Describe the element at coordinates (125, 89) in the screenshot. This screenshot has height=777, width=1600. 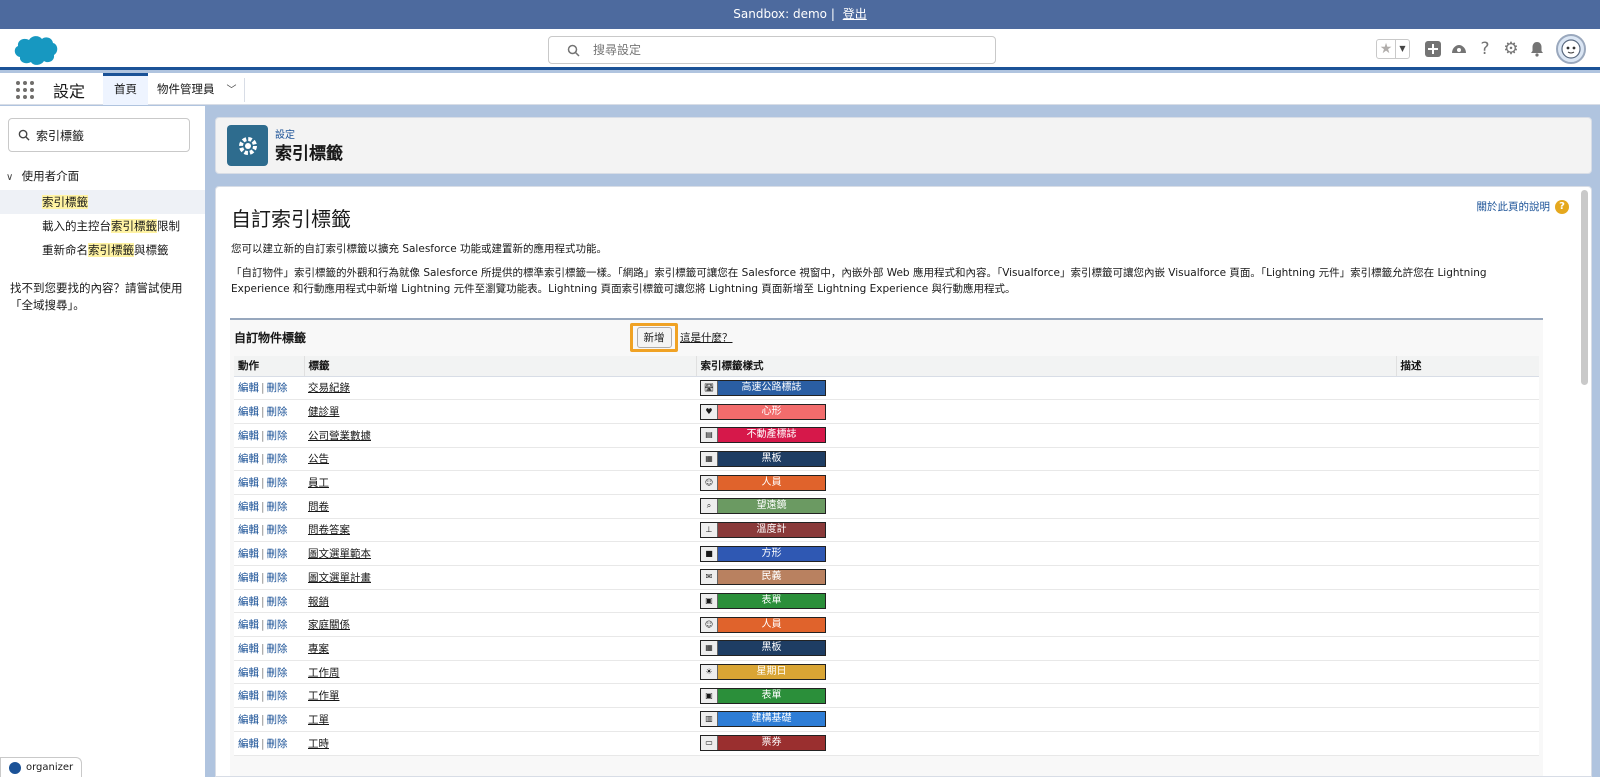
I see `tab-home: 首頁` at that location.